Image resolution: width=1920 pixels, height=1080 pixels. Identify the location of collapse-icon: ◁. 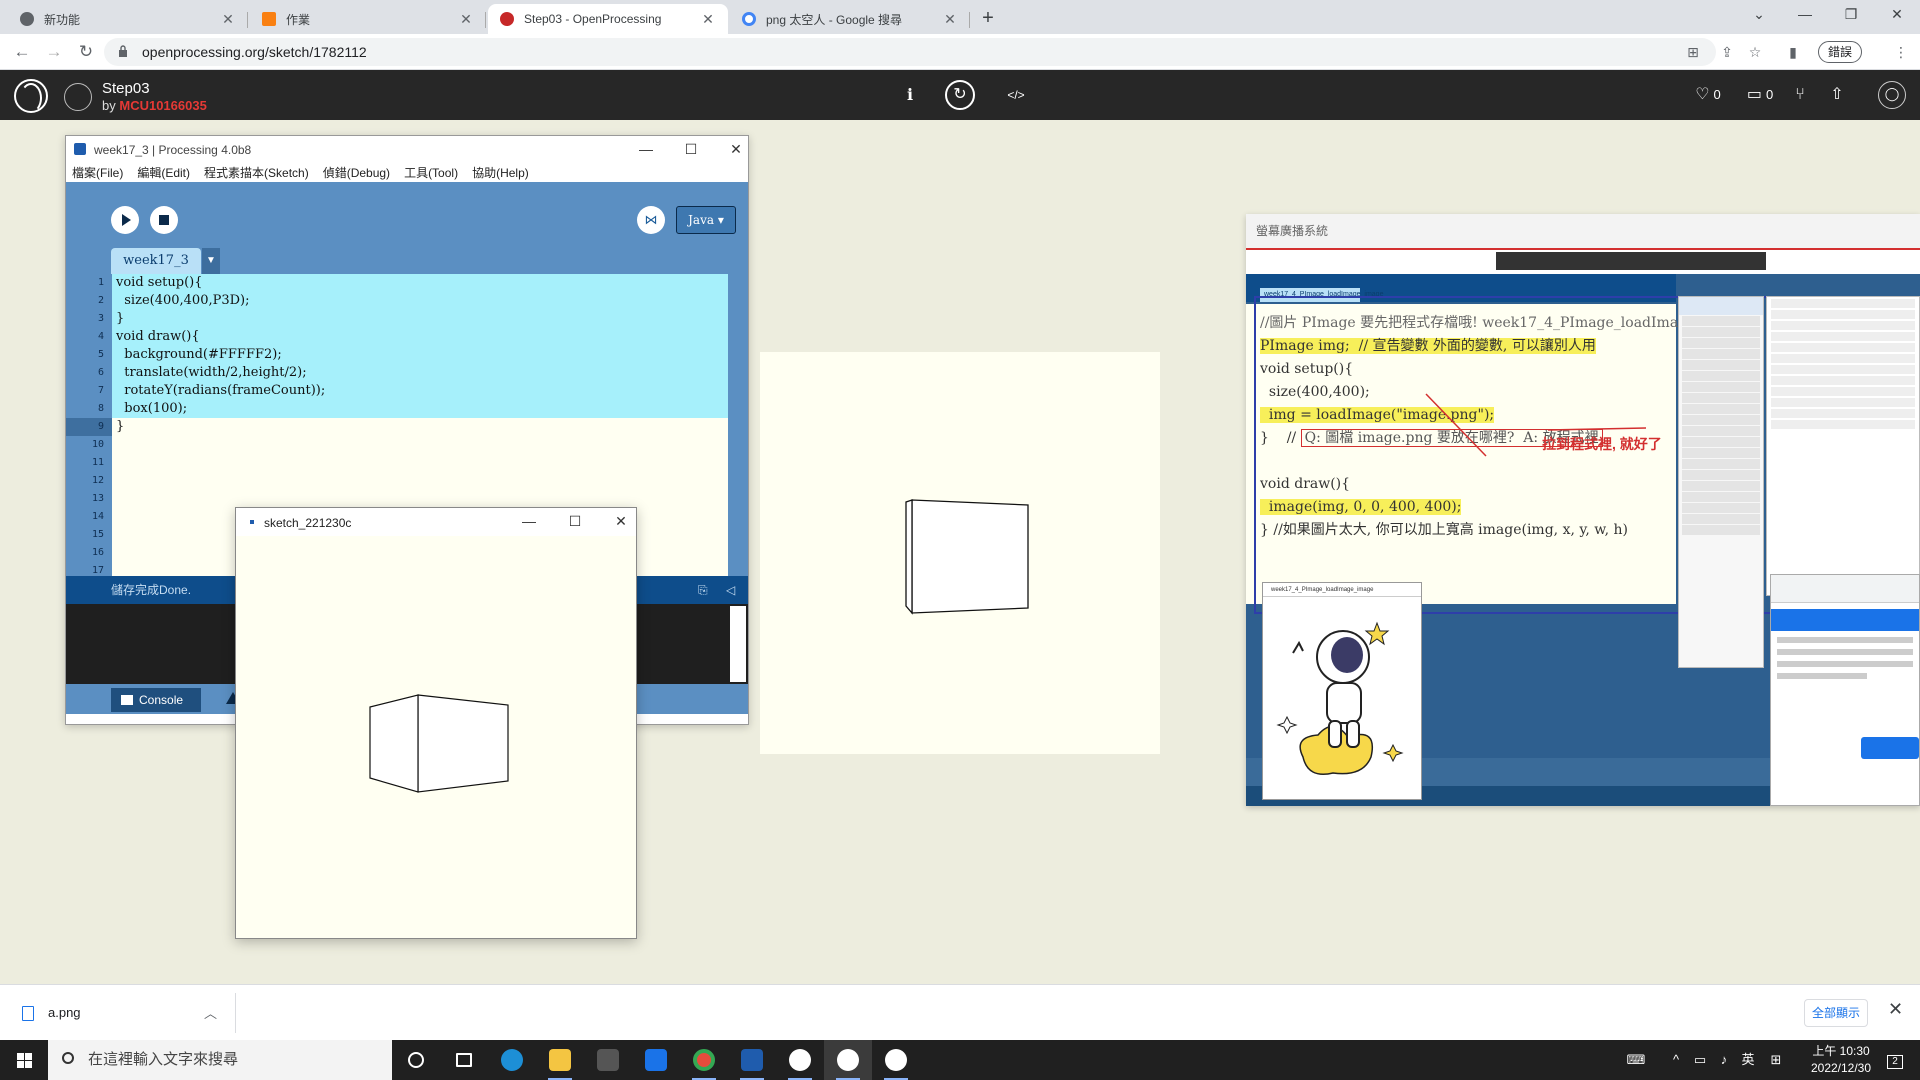
(730, 590).